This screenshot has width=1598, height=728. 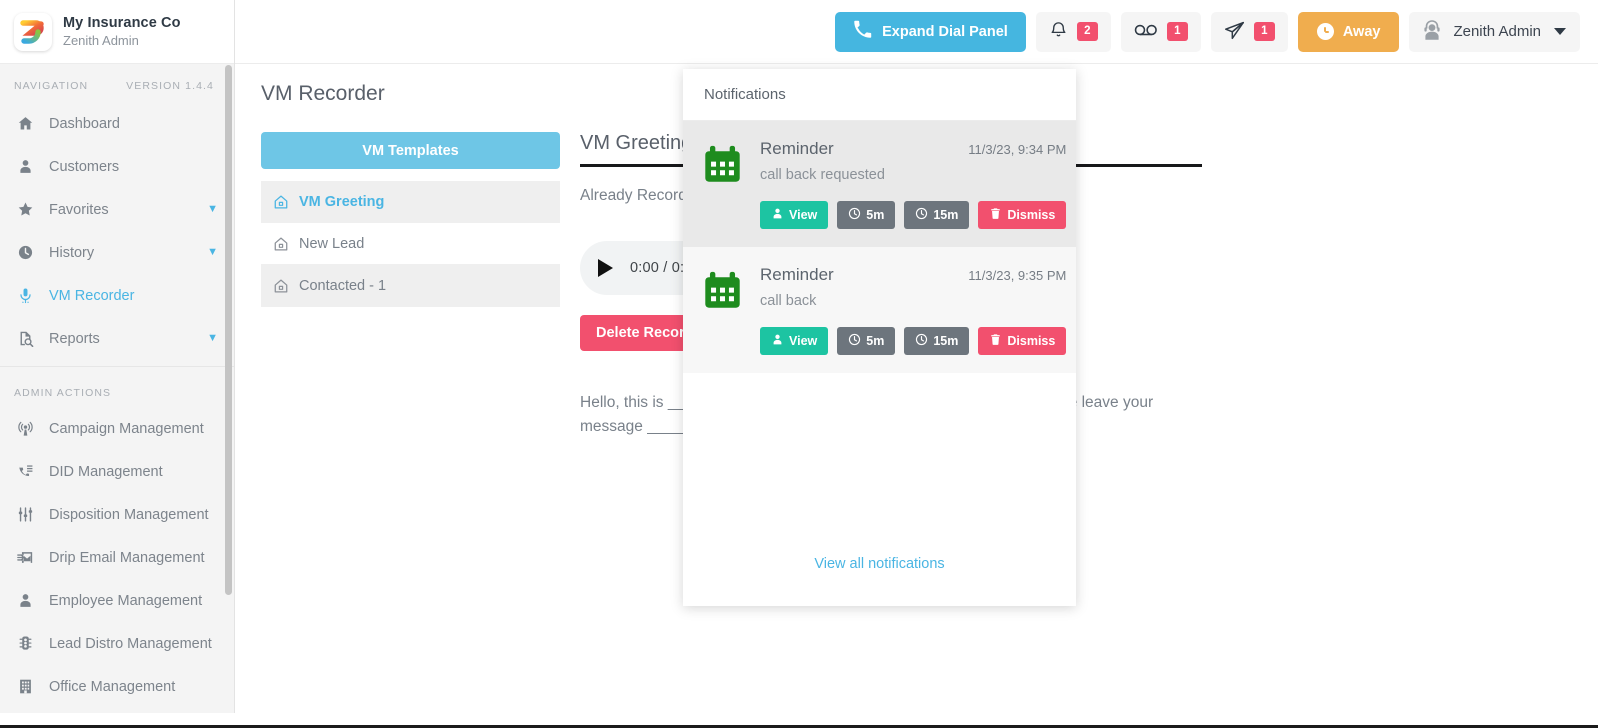 What do you see at coordinates (636, 143) in the screenshot?
I see `detail-title: VM Greeting` at bounding box center [636, 143].